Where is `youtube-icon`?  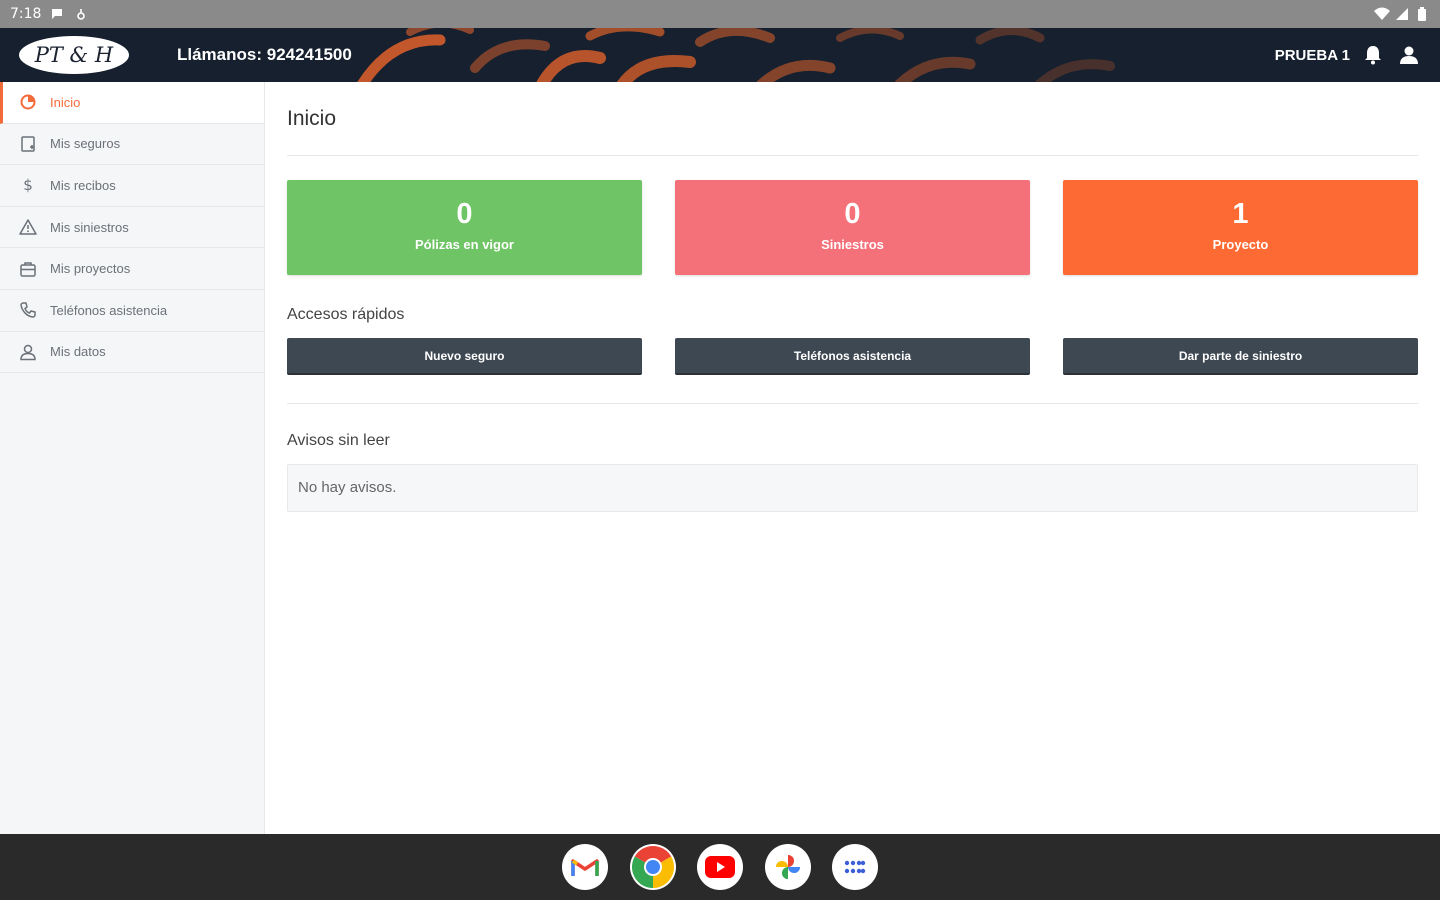
youtube-icon is located at coordinates (720, 867).